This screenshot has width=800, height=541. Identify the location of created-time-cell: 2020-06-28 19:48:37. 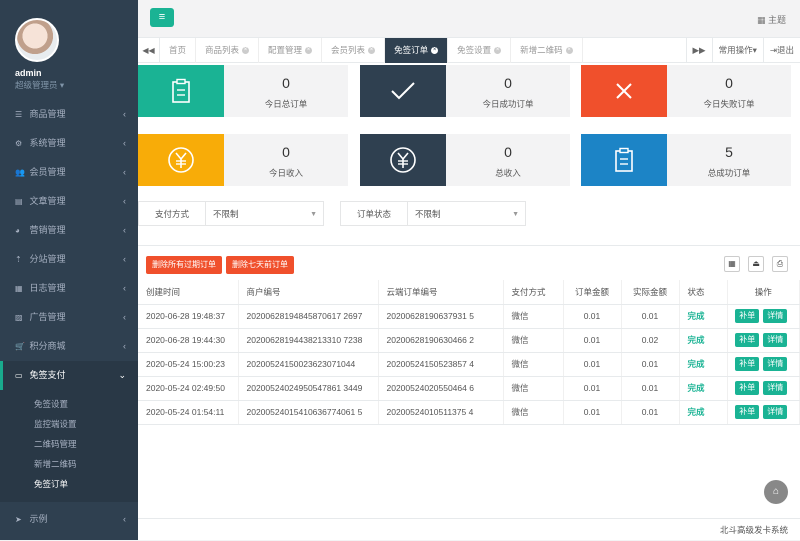
(188, 316).